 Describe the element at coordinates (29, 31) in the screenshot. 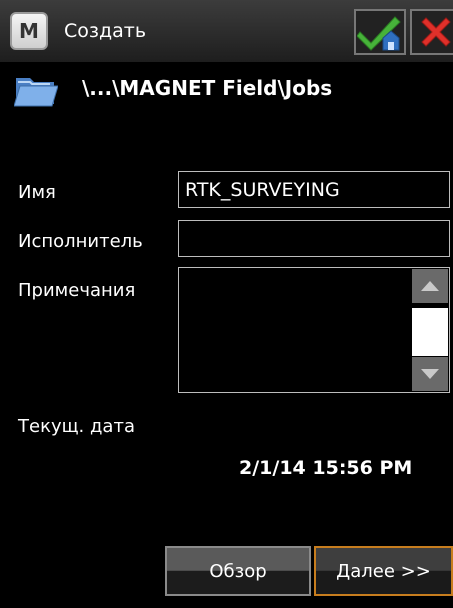

I see `app-logo: M` at that location.